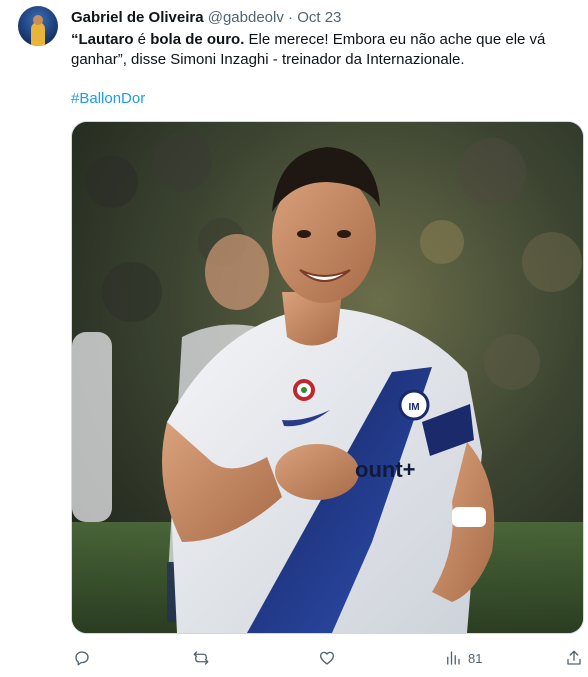  What do you see at coordinates (469, 517) in the screenshot?
I see `wristband` at bounding box center [469, 517].